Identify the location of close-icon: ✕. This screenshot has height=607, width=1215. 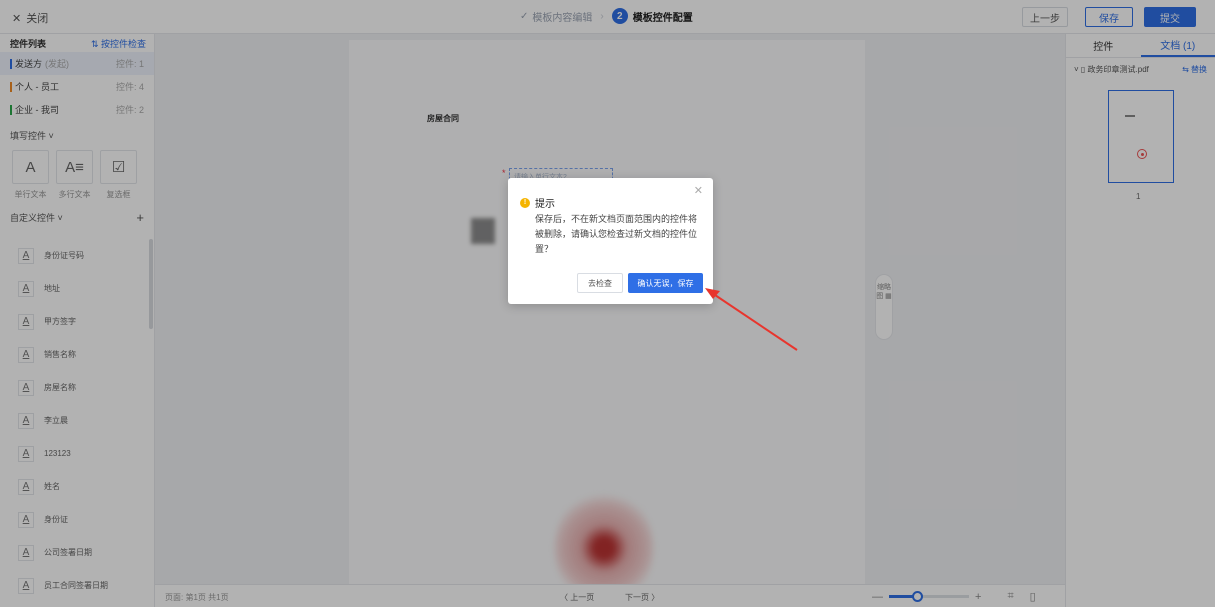
(698, 190).